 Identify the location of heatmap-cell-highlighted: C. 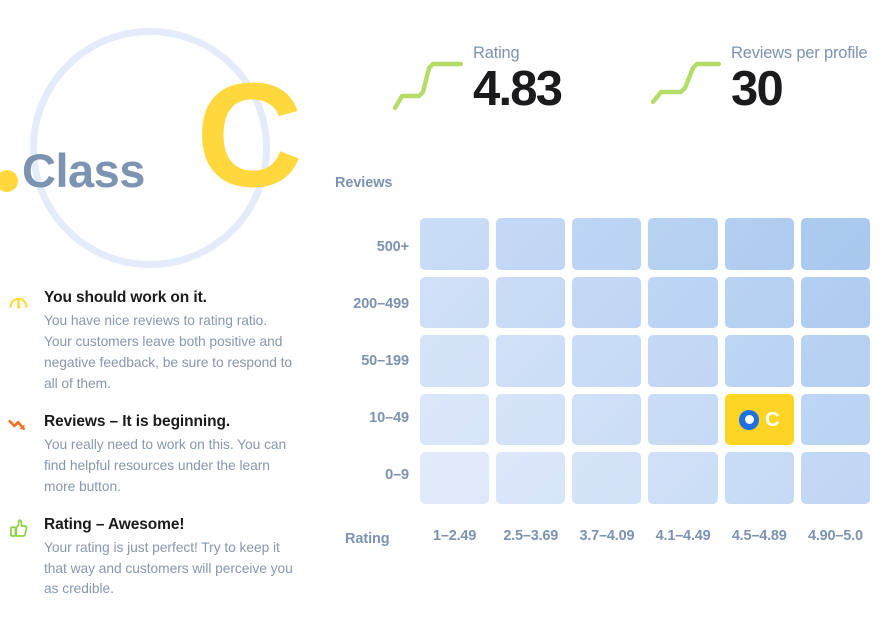
(759, 419).